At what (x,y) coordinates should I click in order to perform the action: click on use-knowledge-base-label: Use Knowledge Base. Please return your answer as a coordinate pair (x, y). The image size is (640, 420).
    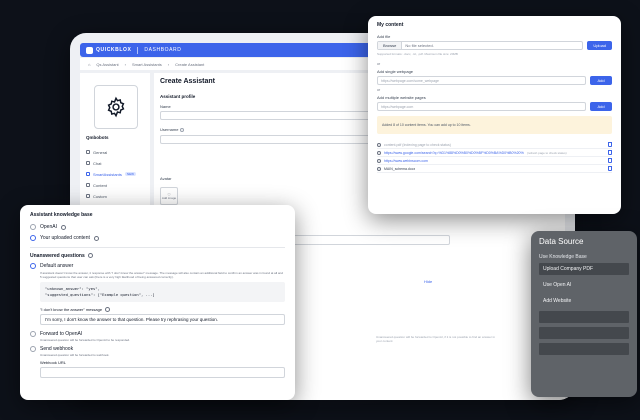
    Looking at the image, I should click on (563, 257).